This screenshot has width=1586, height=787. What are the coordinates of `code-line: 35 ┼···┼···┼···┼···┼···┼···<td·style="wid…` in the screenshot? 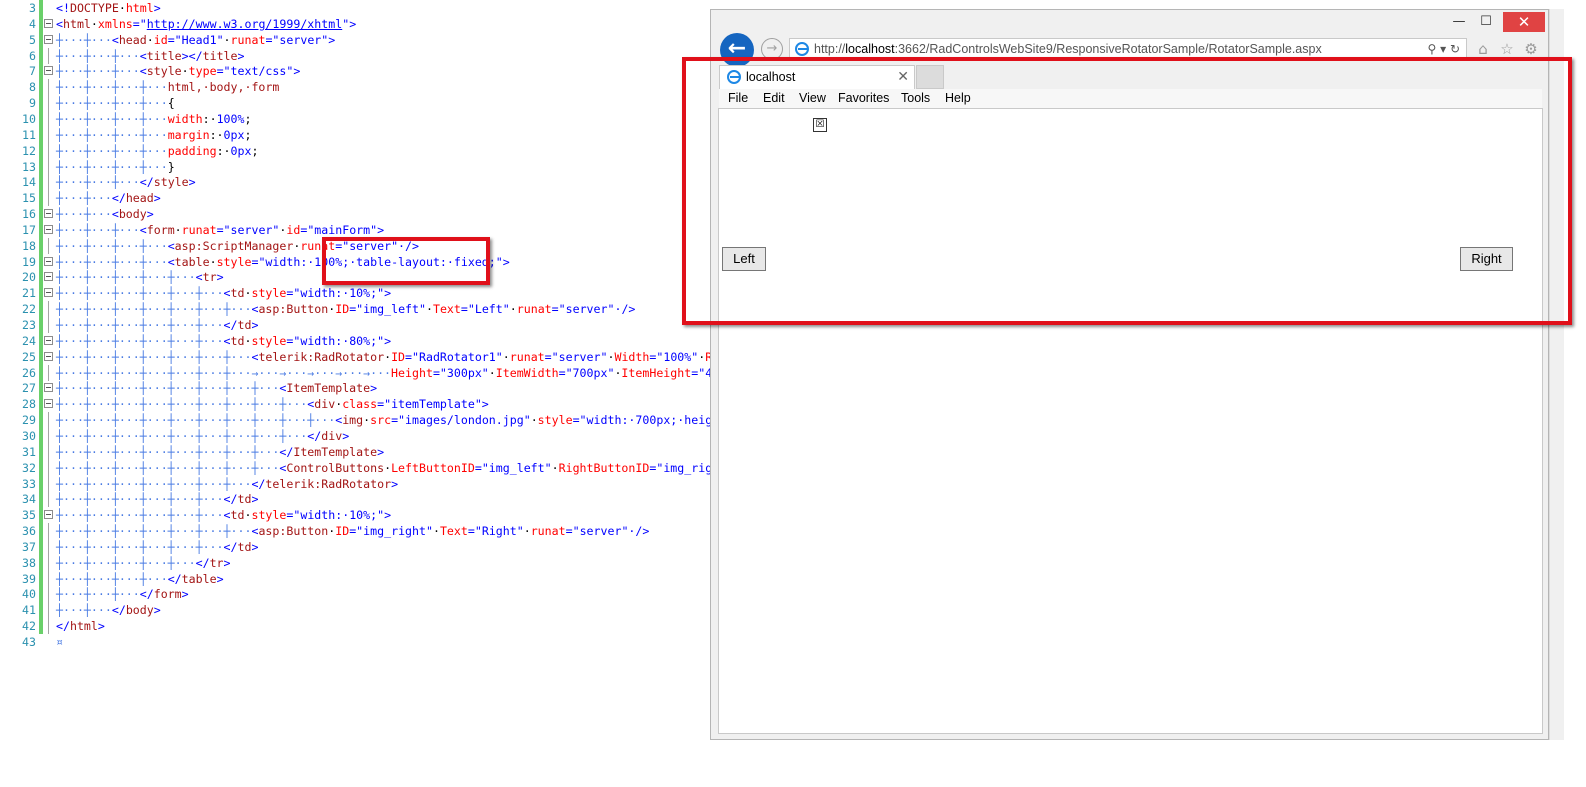 It's located at (356, 515).